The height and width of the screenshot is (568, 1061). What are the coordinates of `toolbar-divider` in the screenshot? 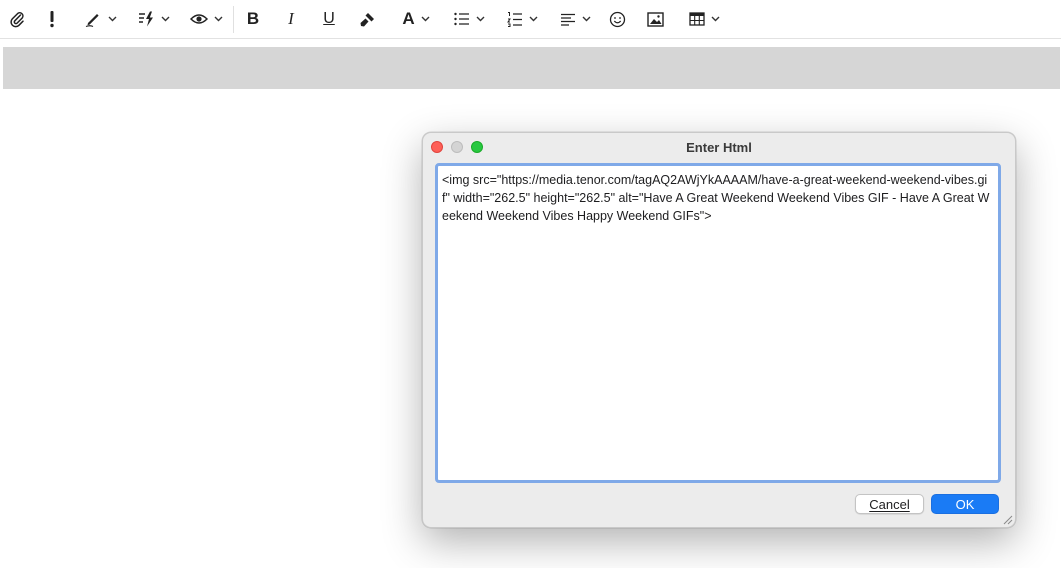 It's located at (233, 19).